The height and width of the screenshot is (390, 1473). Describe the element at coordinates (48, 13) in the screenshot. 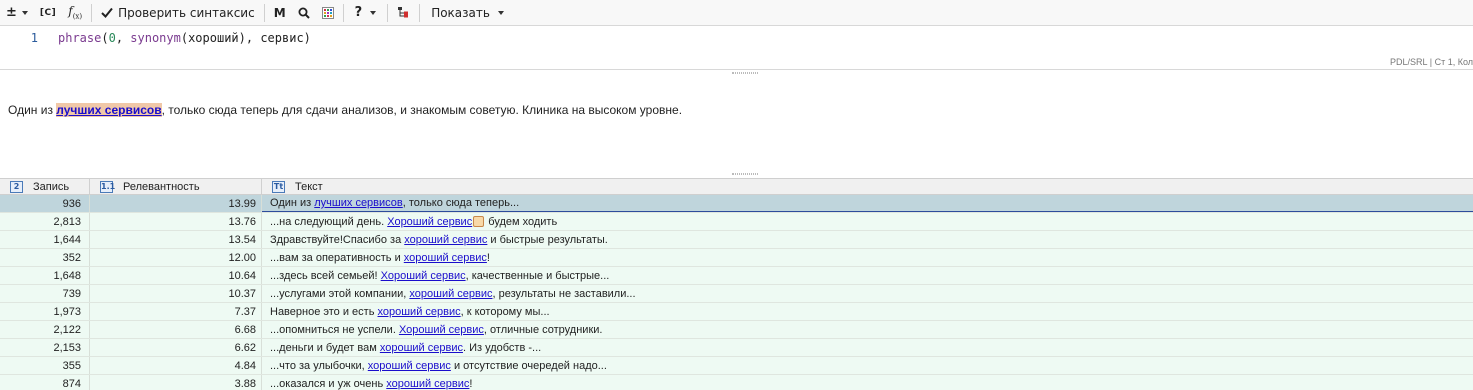

I see `regex-button: [C]` at that location.